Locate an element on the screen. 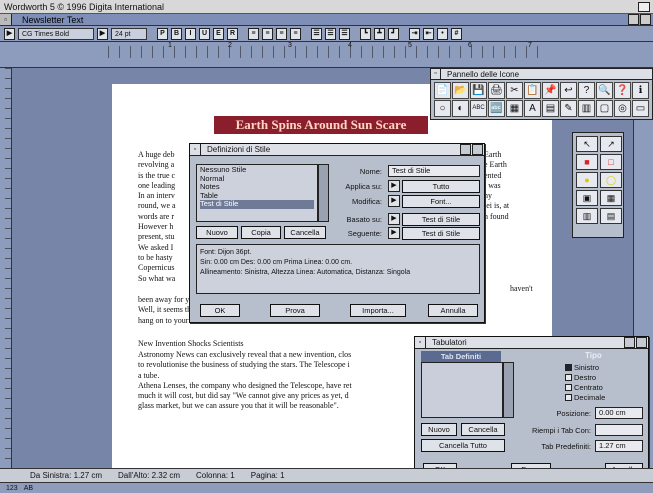 The width and height of the screenshot is (653, 493). dialog-titlebar: ▫ Definizioni di Stile is located at coordinates (337, 150).